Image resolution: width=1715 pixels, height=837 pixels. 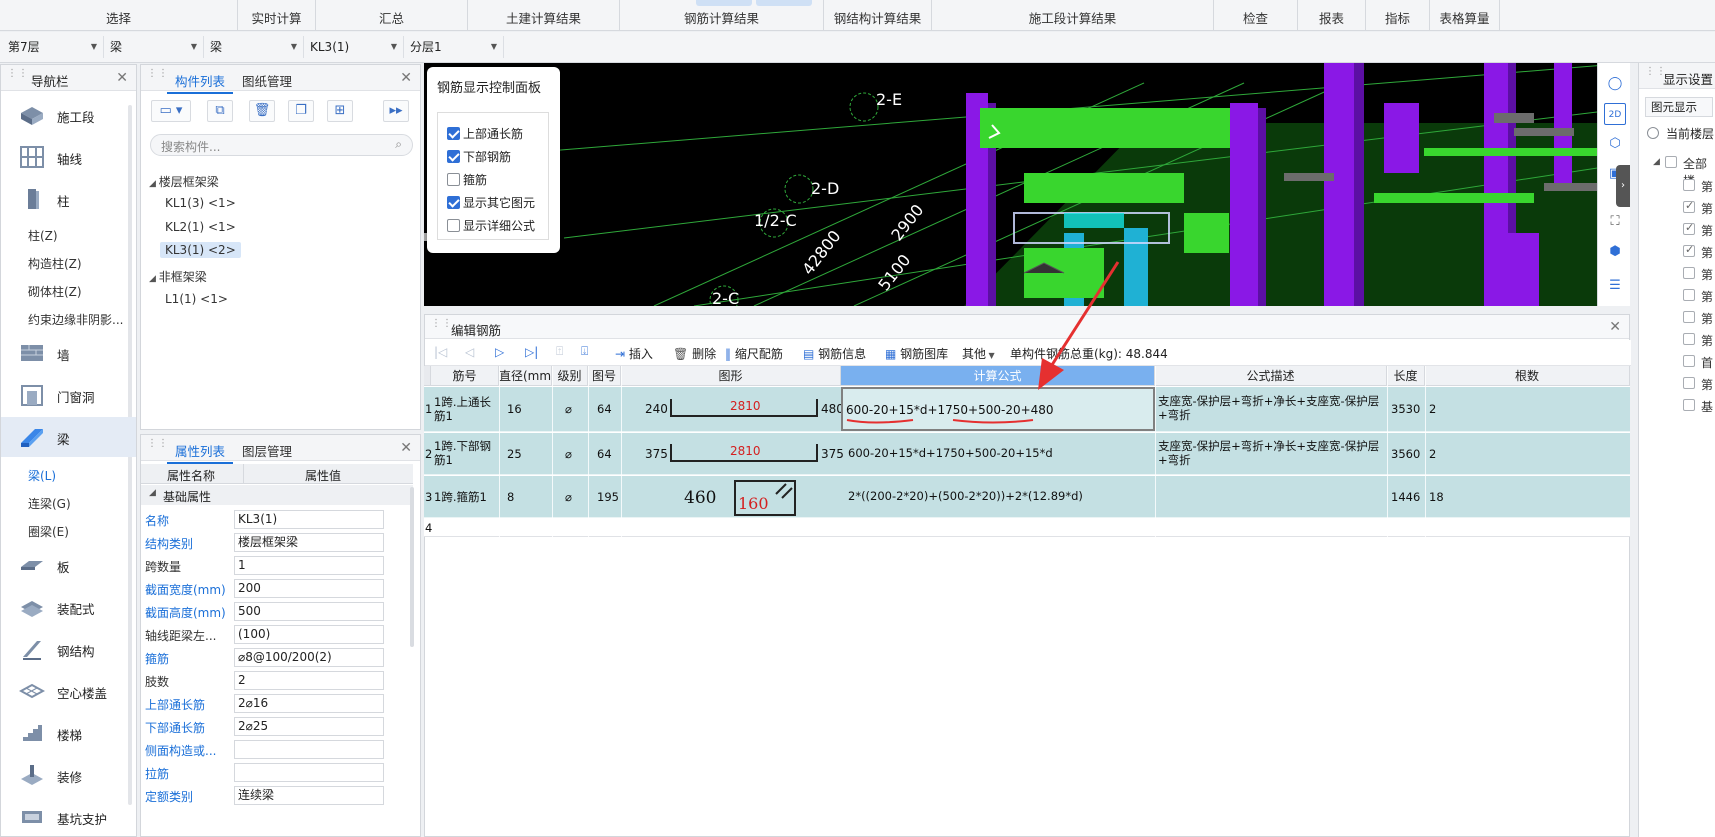 I want to click on cell-count: 18, so click(x=1436, y=497).